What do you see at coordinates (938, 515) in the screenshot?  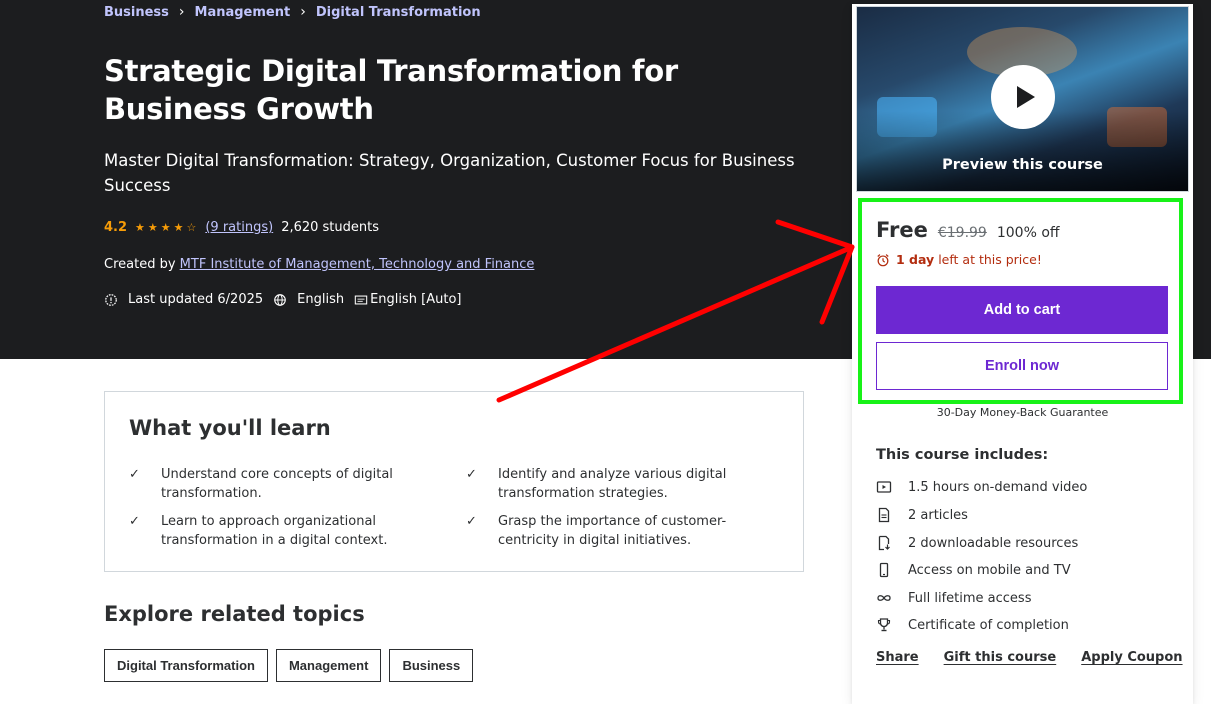 I see `includes-text: 2 articles` at bounding box center [938, 515].